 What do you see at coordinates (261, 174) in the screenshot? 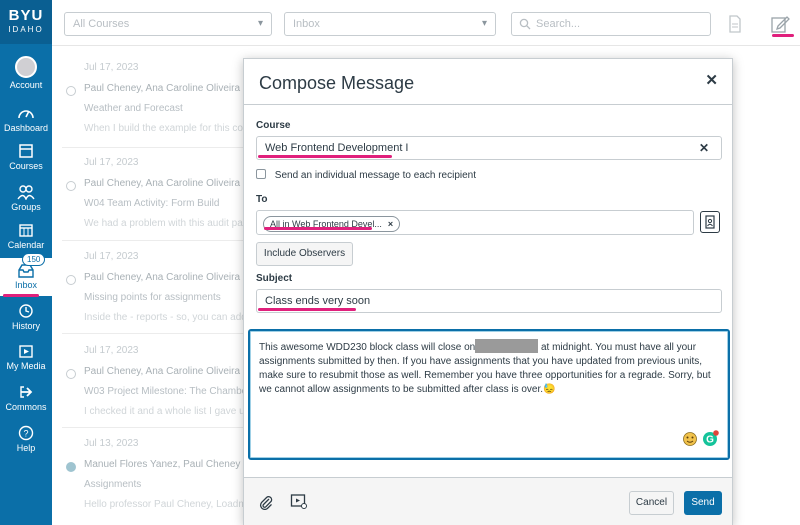
I see `checkbox-icon` at bounding box center [261, 174].